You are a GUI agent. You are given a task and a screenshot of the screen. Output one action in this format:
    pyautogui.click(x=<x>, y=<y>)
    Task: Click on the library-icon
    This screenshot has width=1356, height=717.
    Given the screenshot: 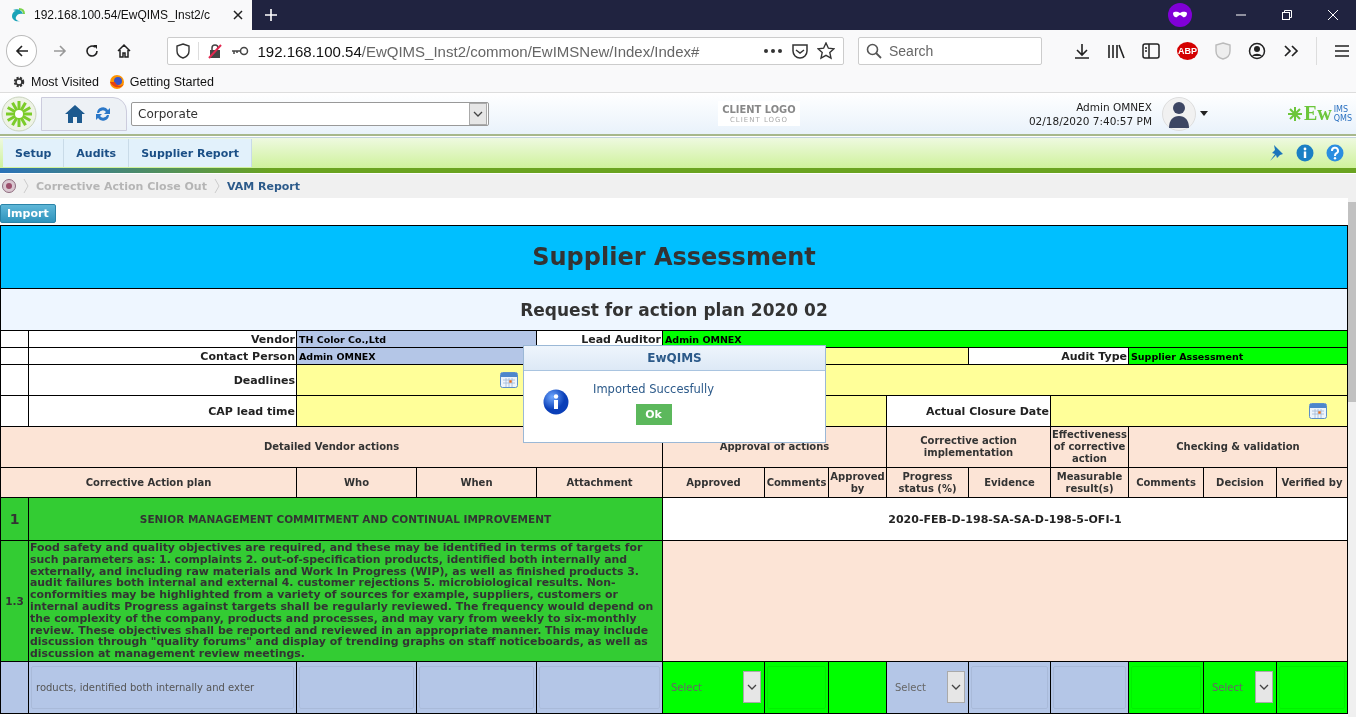 What is the action you would take?
    pyautogui.click(x=1116, y=51)
    